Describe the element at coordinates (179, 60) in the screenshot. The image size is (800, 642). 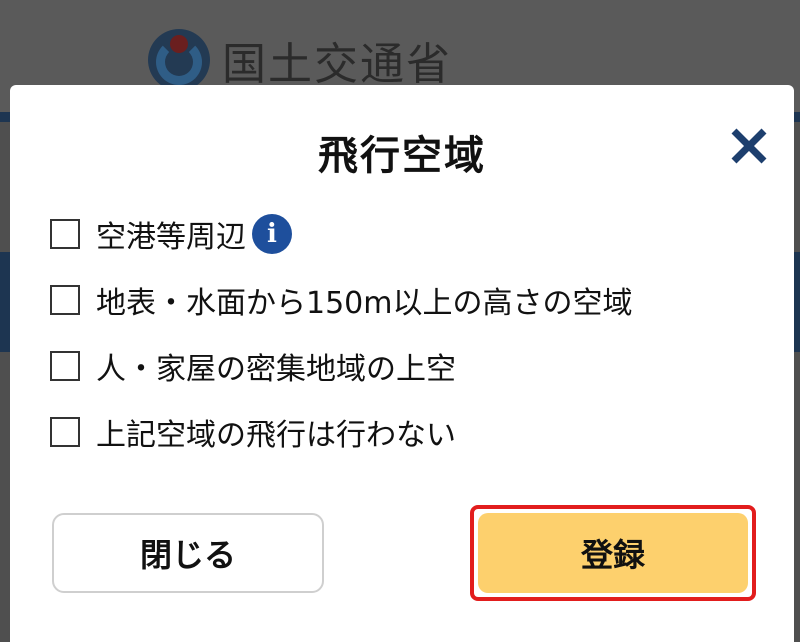
I see `mlit-logo-icon` at that location.